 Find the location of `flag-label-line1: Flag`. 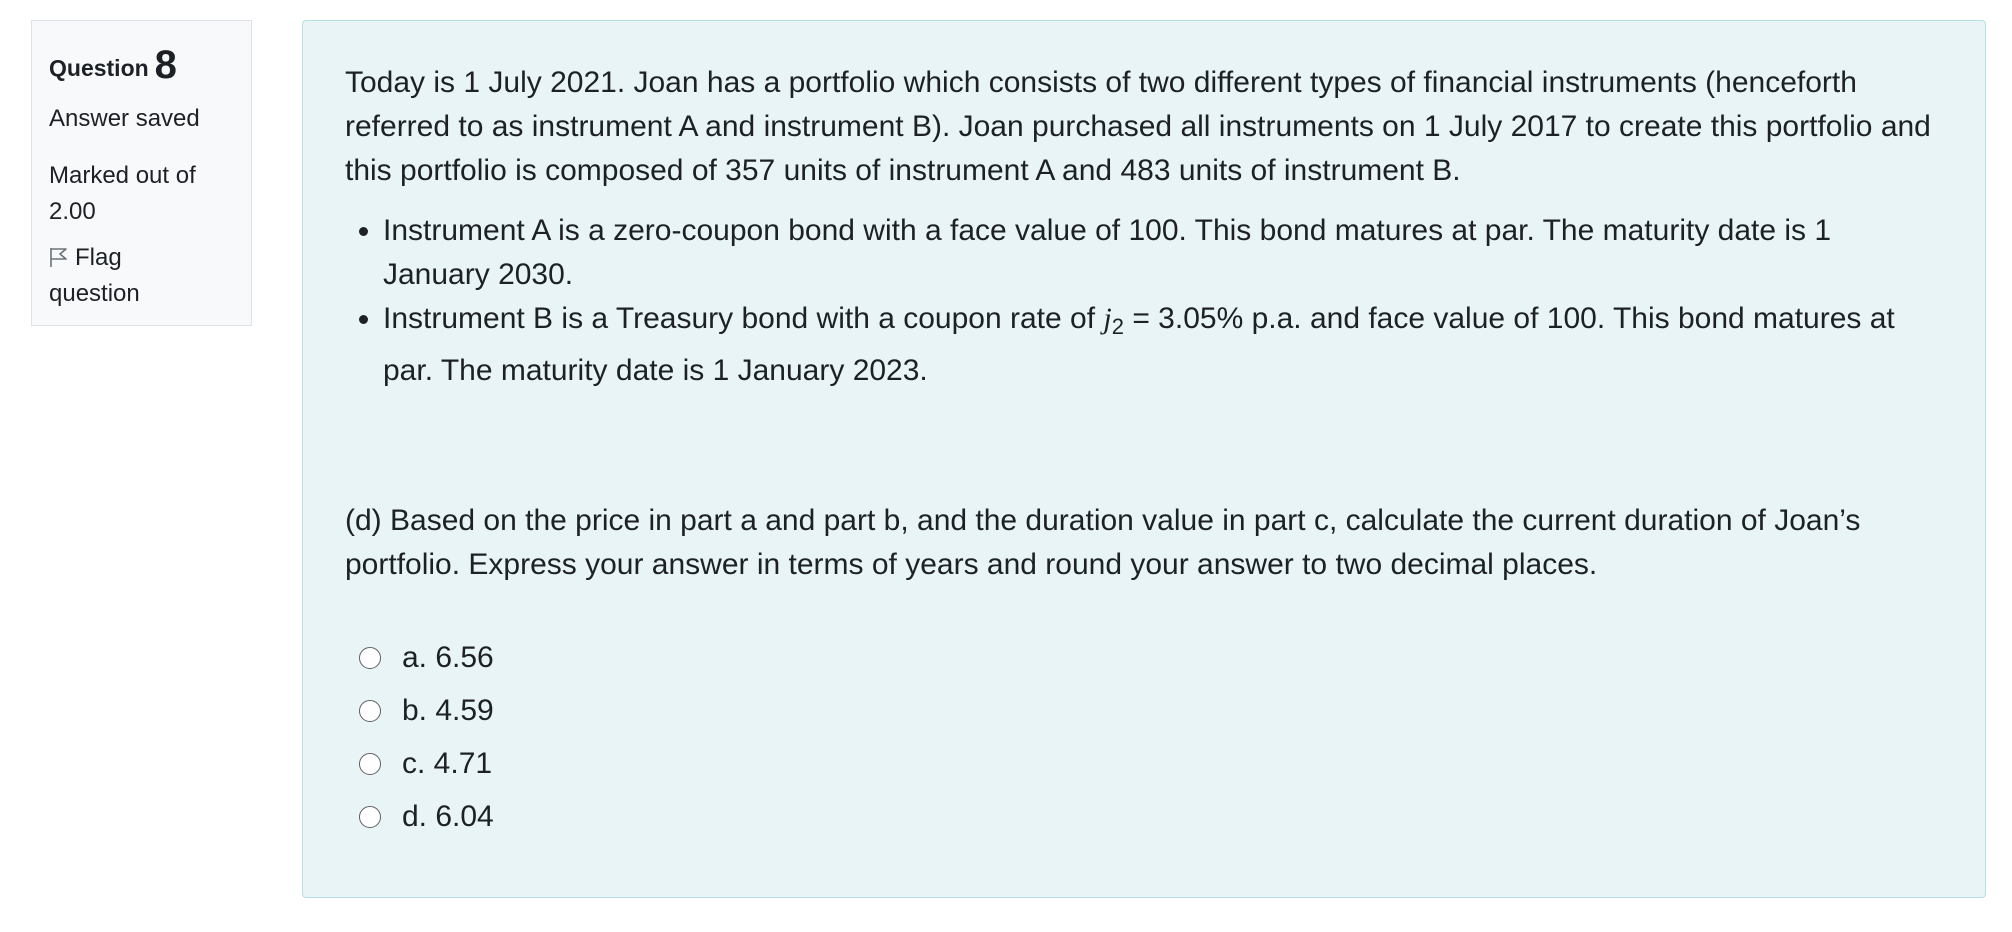

flag-label-line1: Flag is located at coordinates (98, 257).